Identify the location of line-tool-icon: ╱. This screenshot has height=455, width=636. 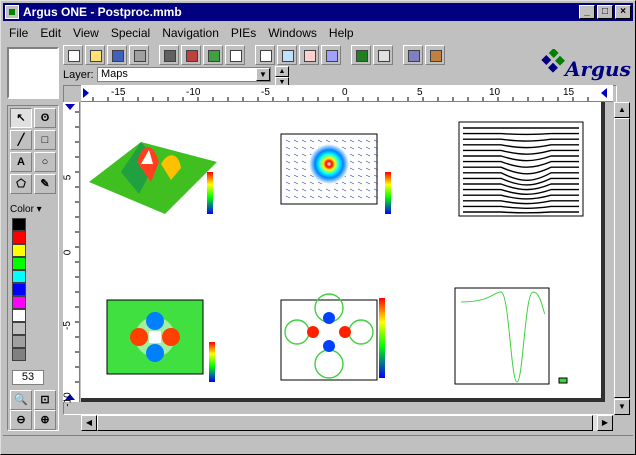
(21, 140).